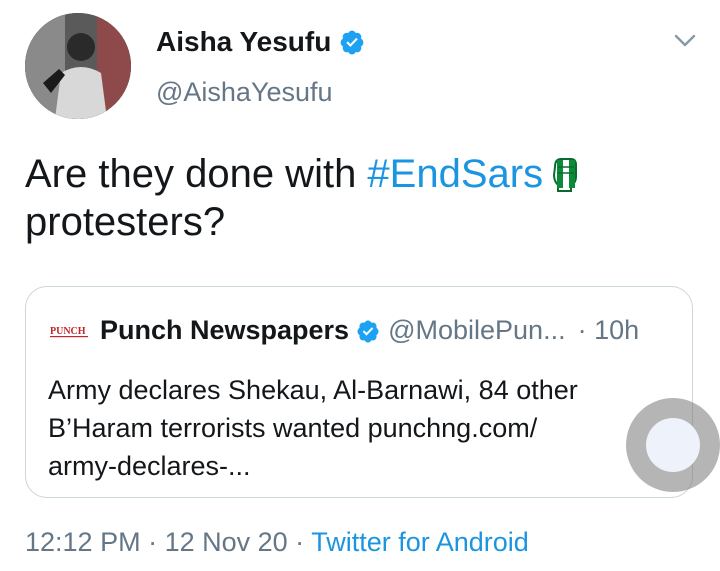  Describe the element at coordinates (293, 428) in the screenshot. I see `quoted-text-line: B’Haram terrorists wanted punchng.com/` at that location.